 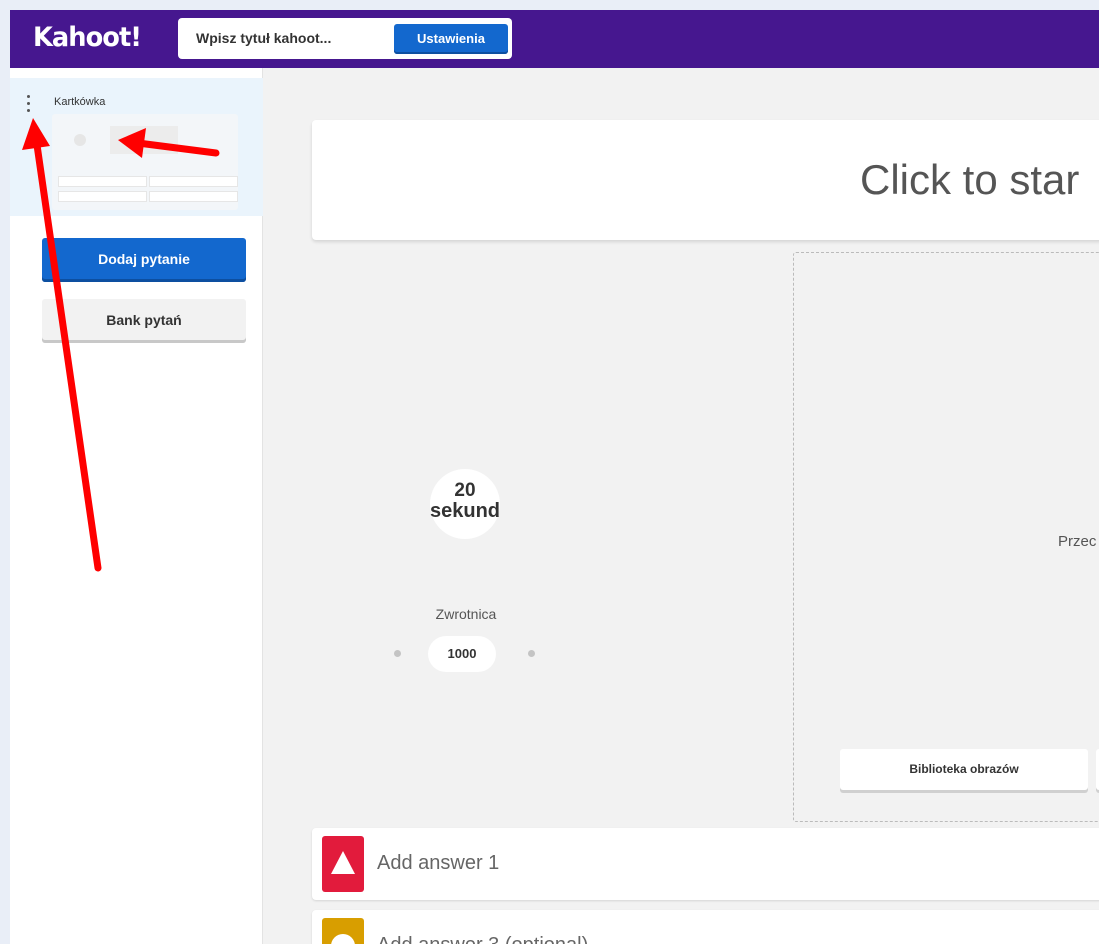 What do you see at coordinates (62, 345) in the screenshot?
I see `annotation-arrow-vertical` at bounding box center [62, 345].